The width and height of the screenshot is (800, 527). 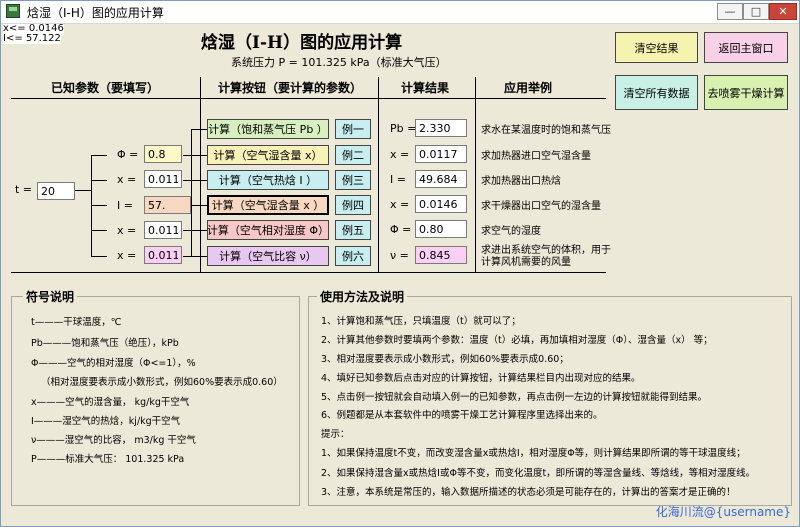 What do you see at coordinates (110, 402) in the screenshot?
I see `symbol-line: x———空气的湿含量， kg/kg干空气` at bounding box center [110, 402].